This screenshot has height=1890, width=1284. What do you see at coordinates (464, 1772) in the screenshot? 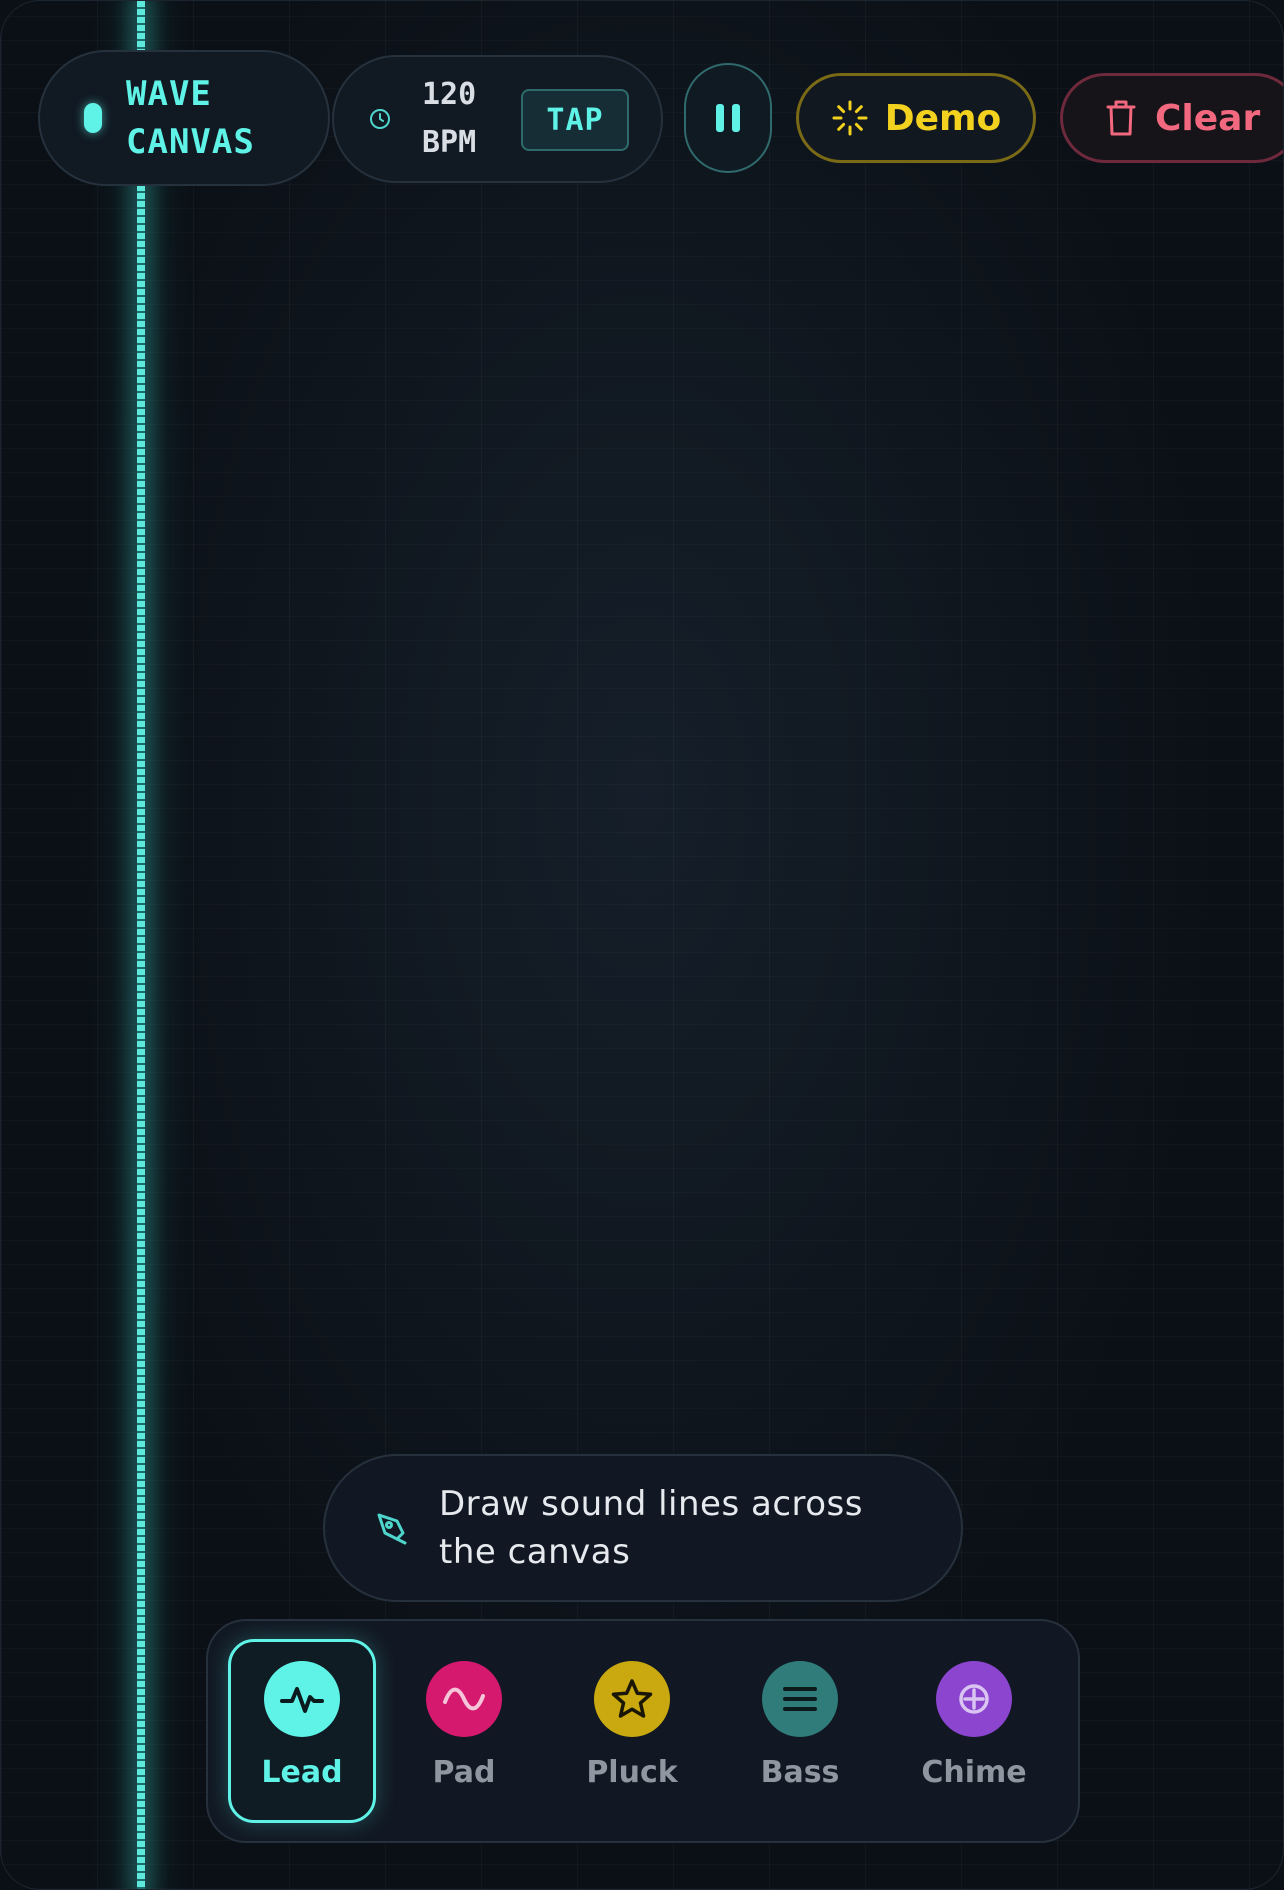
I see `instrument-pad-label: Pad` at bounding box center [464, 1772].